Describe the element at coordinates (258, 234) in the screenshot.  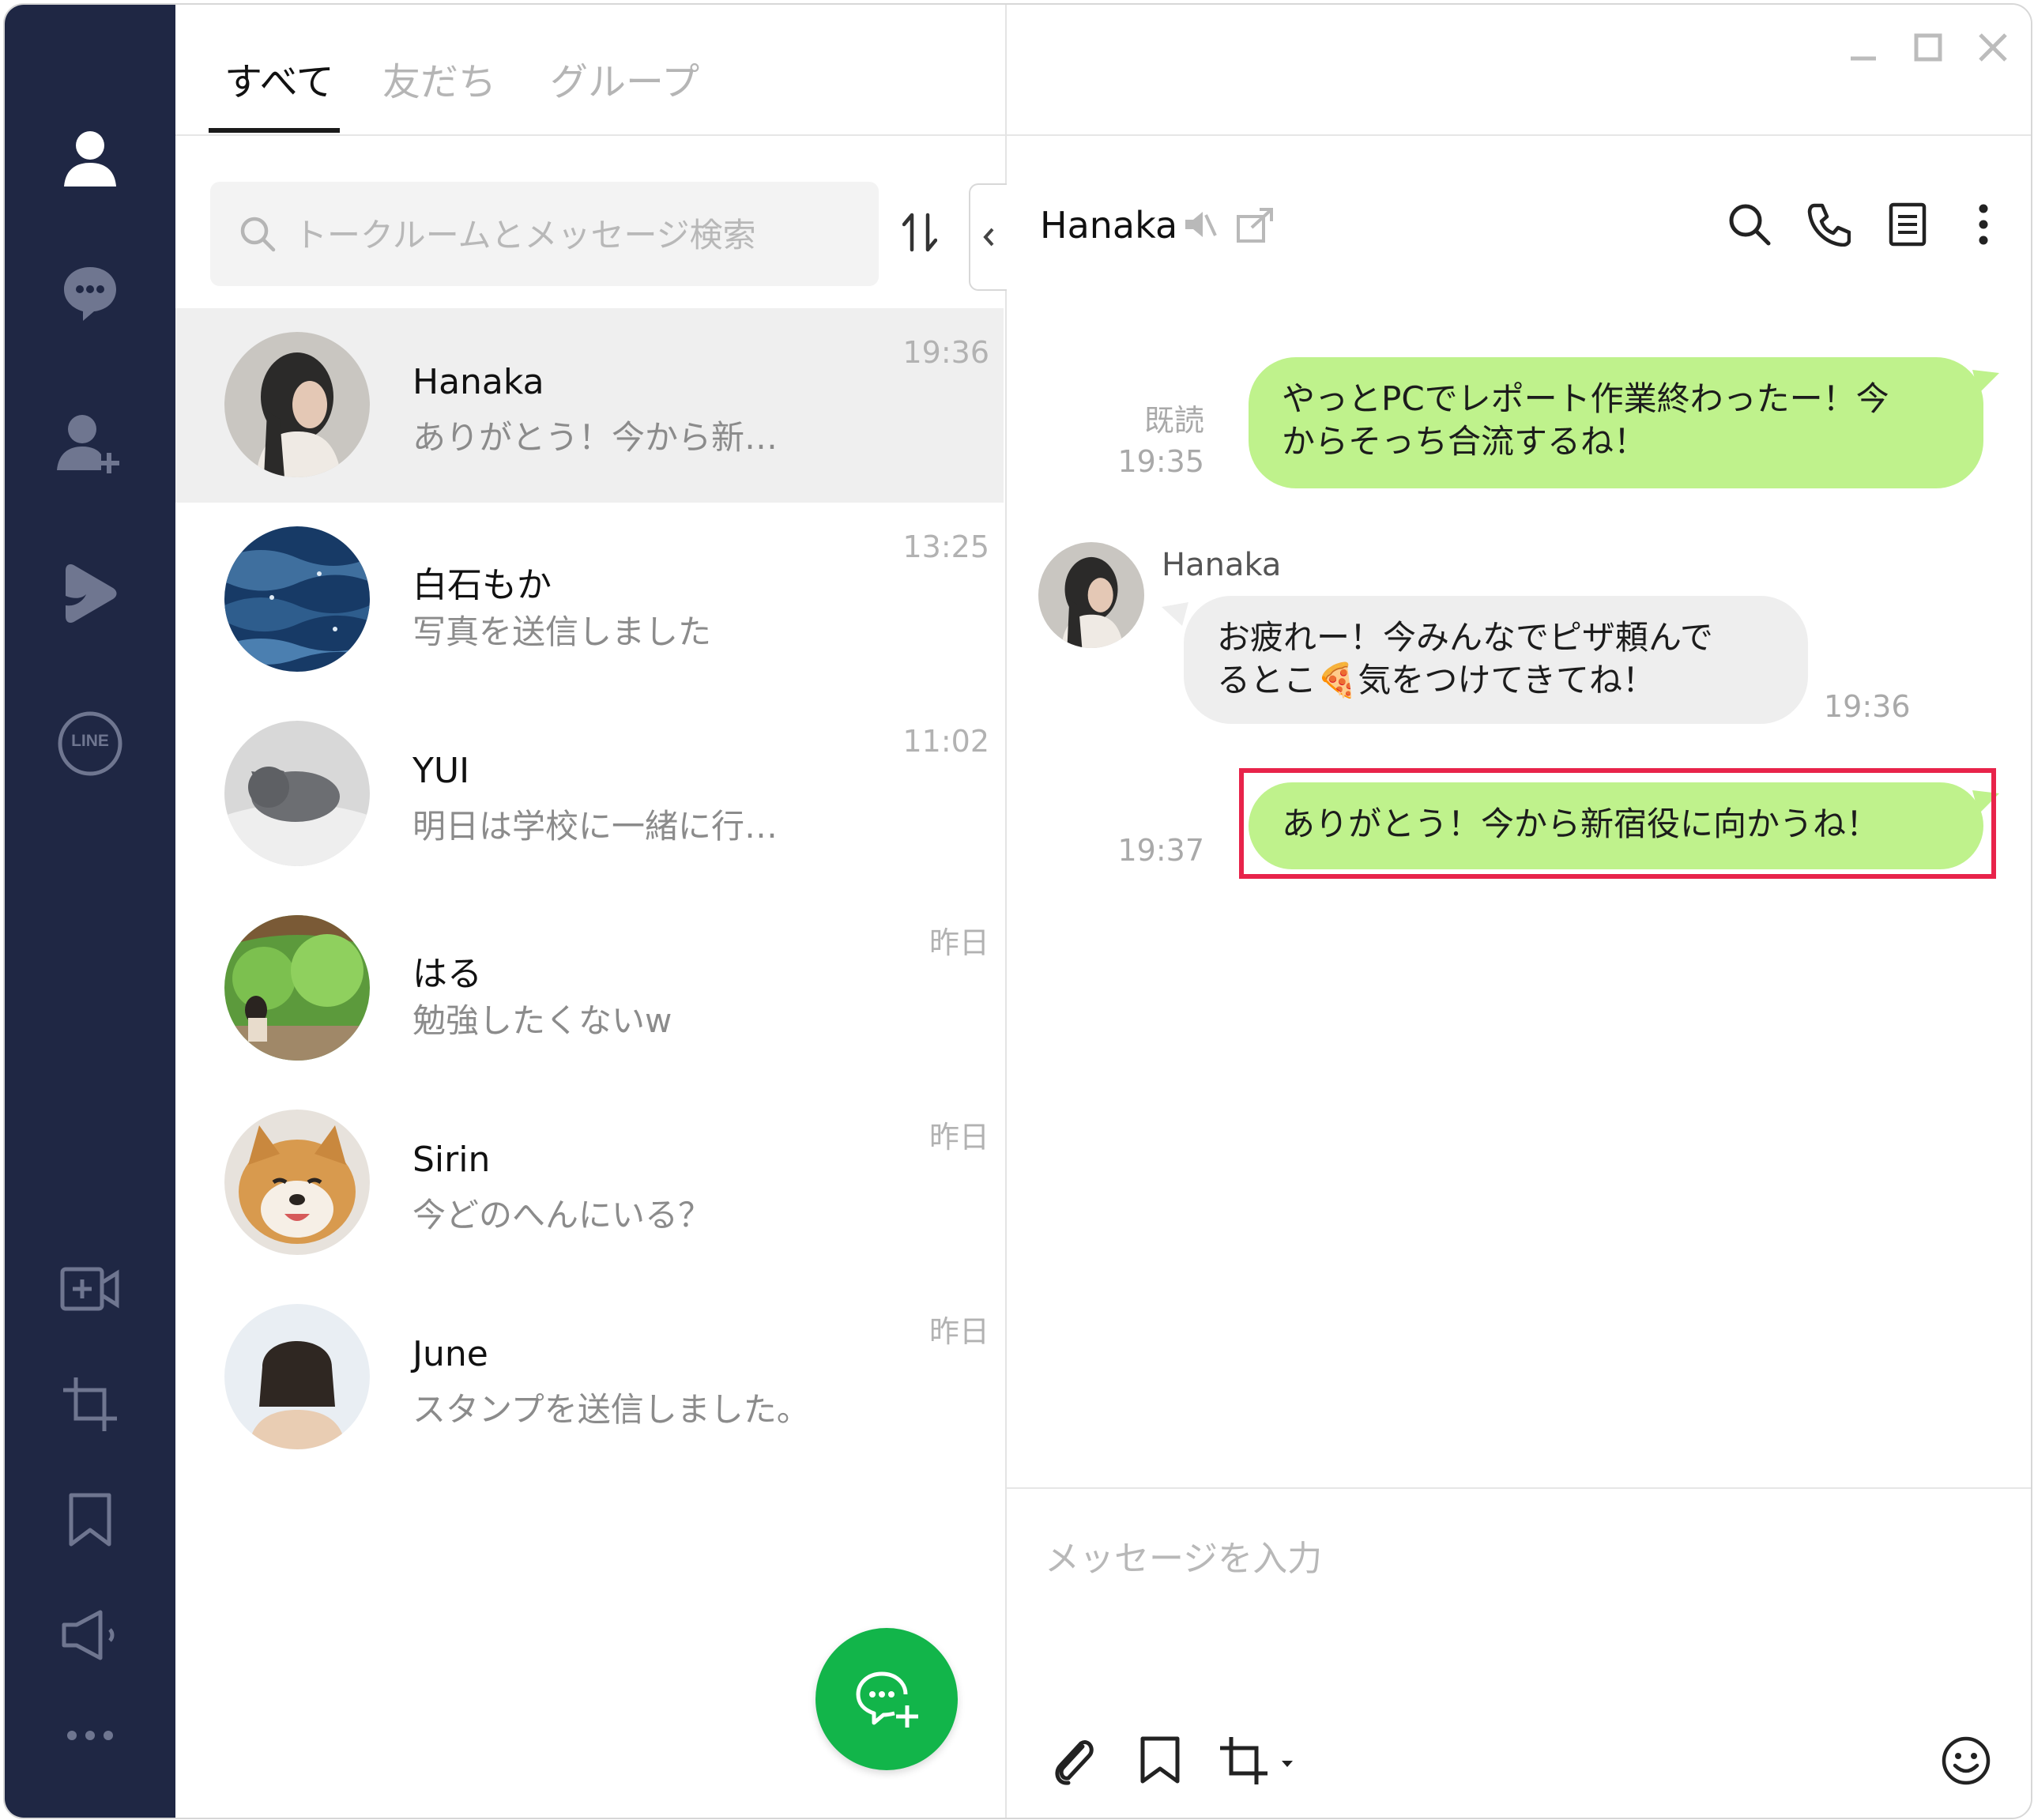
I see `search-icon` at that location.